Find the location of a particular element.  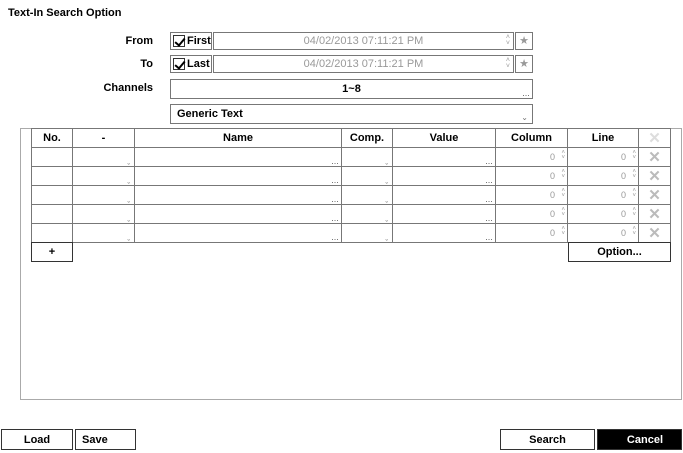

header-dash: - is located at coordinates (103, 138).